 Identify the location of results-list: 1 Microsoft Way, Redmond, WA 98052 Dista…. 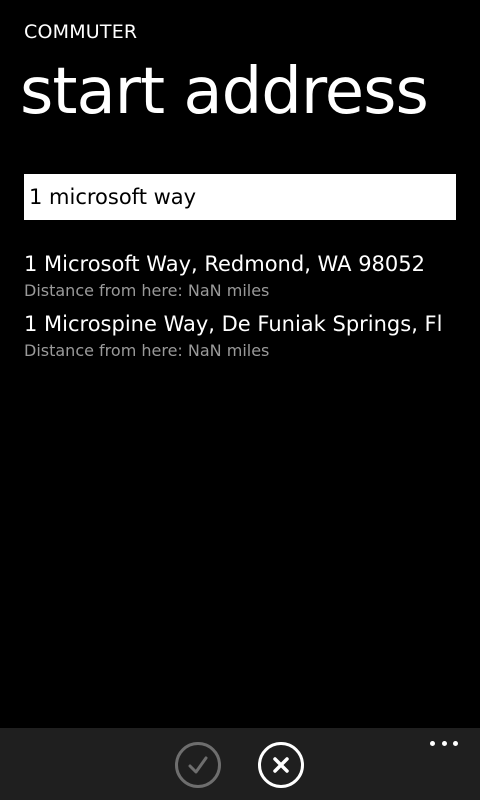
(240, 305).